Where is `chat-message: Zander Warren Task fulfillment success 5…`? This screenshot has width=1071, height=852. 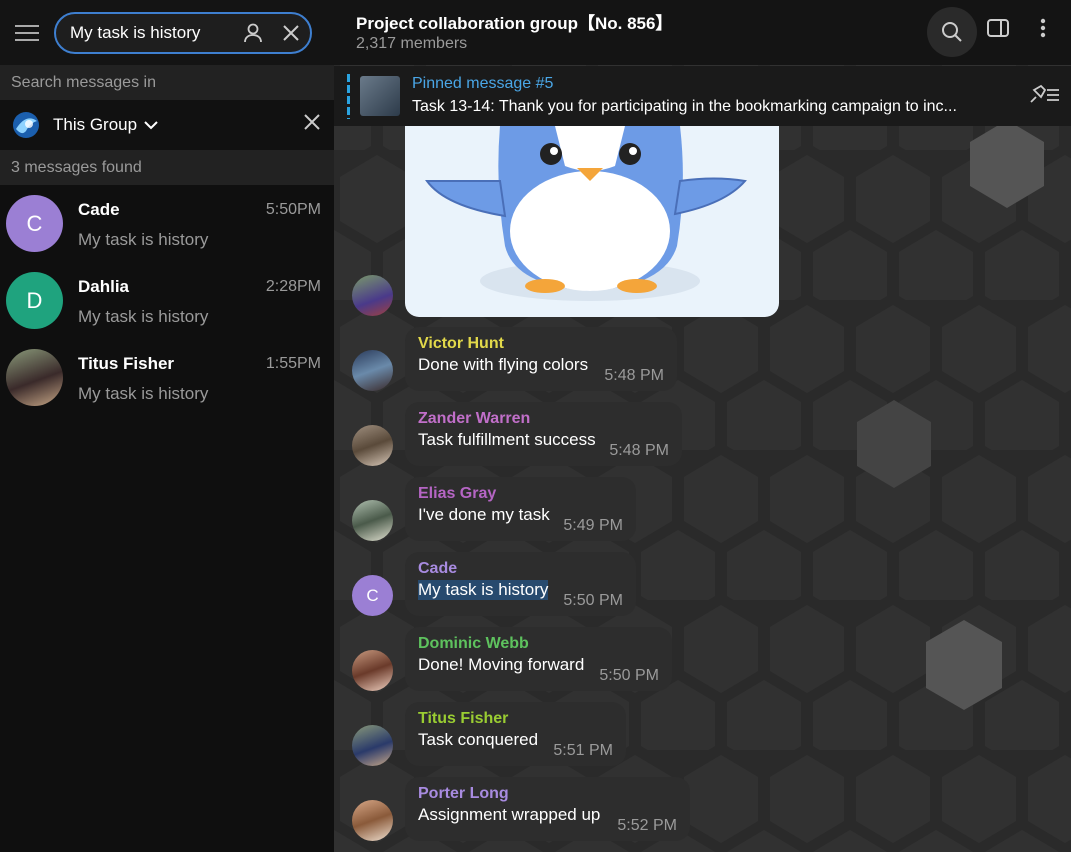
chat-message: Zander Warren Task fulfillment success 5… is located at coordinates (543, 434).